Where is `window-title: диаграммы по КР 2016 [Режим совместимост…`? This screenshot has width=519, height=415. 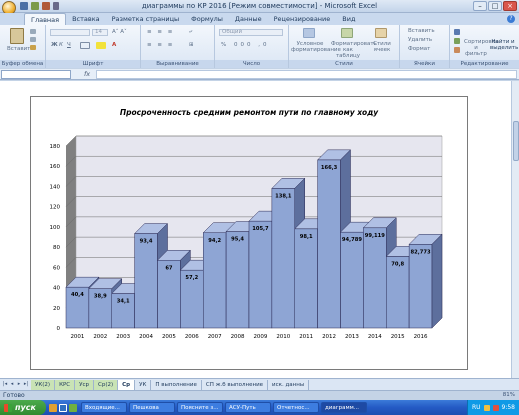
window-title: диаграммы по КР 2016 [Режим совместимост… is located at coordinates (259, 6).